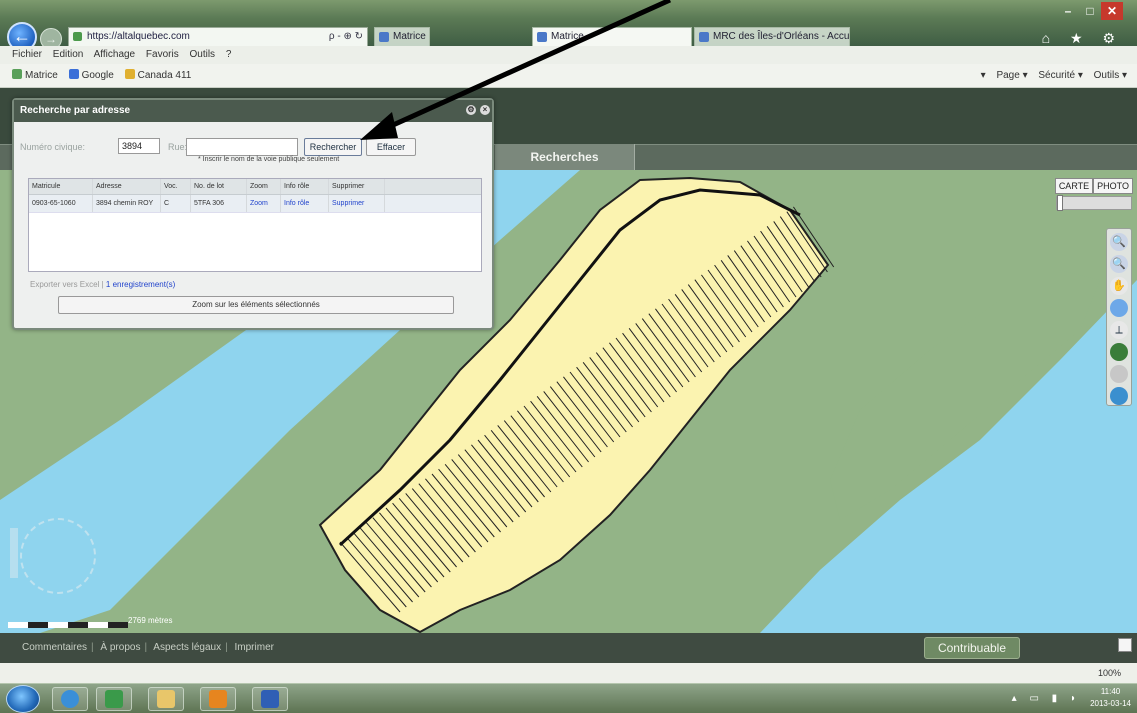 The image size is (1137, 713). Describe the element at coordinates (391, 147) in the screenshot. I see `effacer-button: Effacer` at that location.